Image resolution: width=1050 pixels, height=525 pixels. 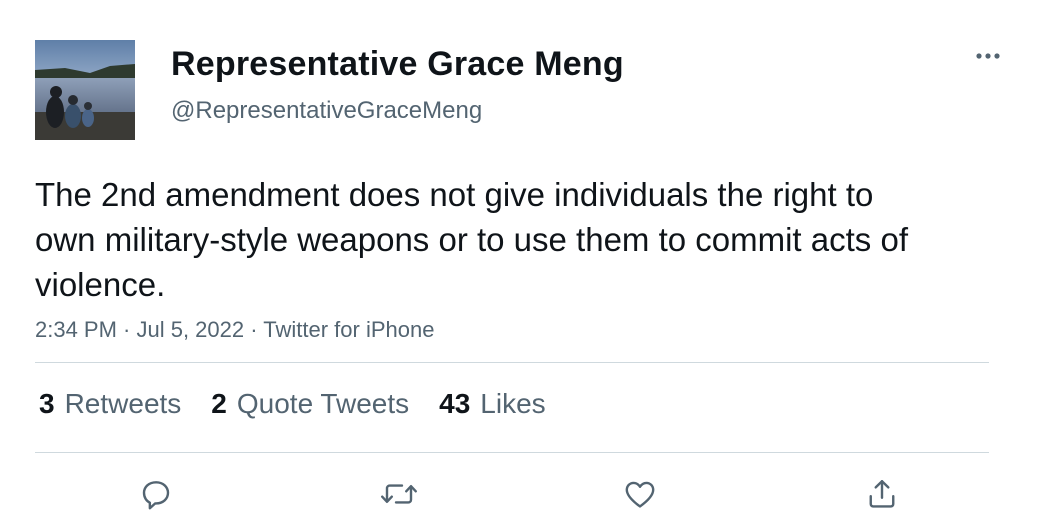 I want to click on reply-icon, so click(x=156, y=495).